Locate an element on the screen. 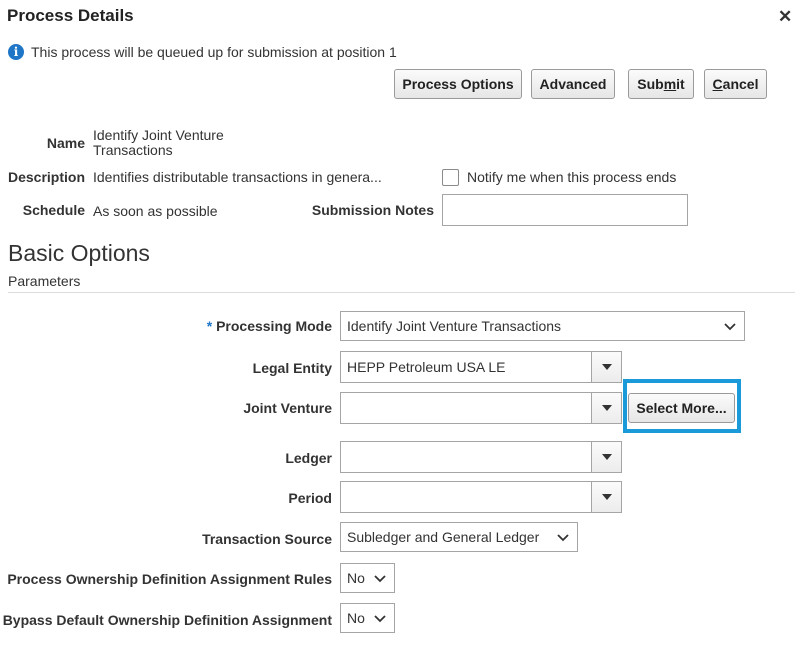  transaction-source-value: Subledger and General Ledger is located at coordinates (443, 537).